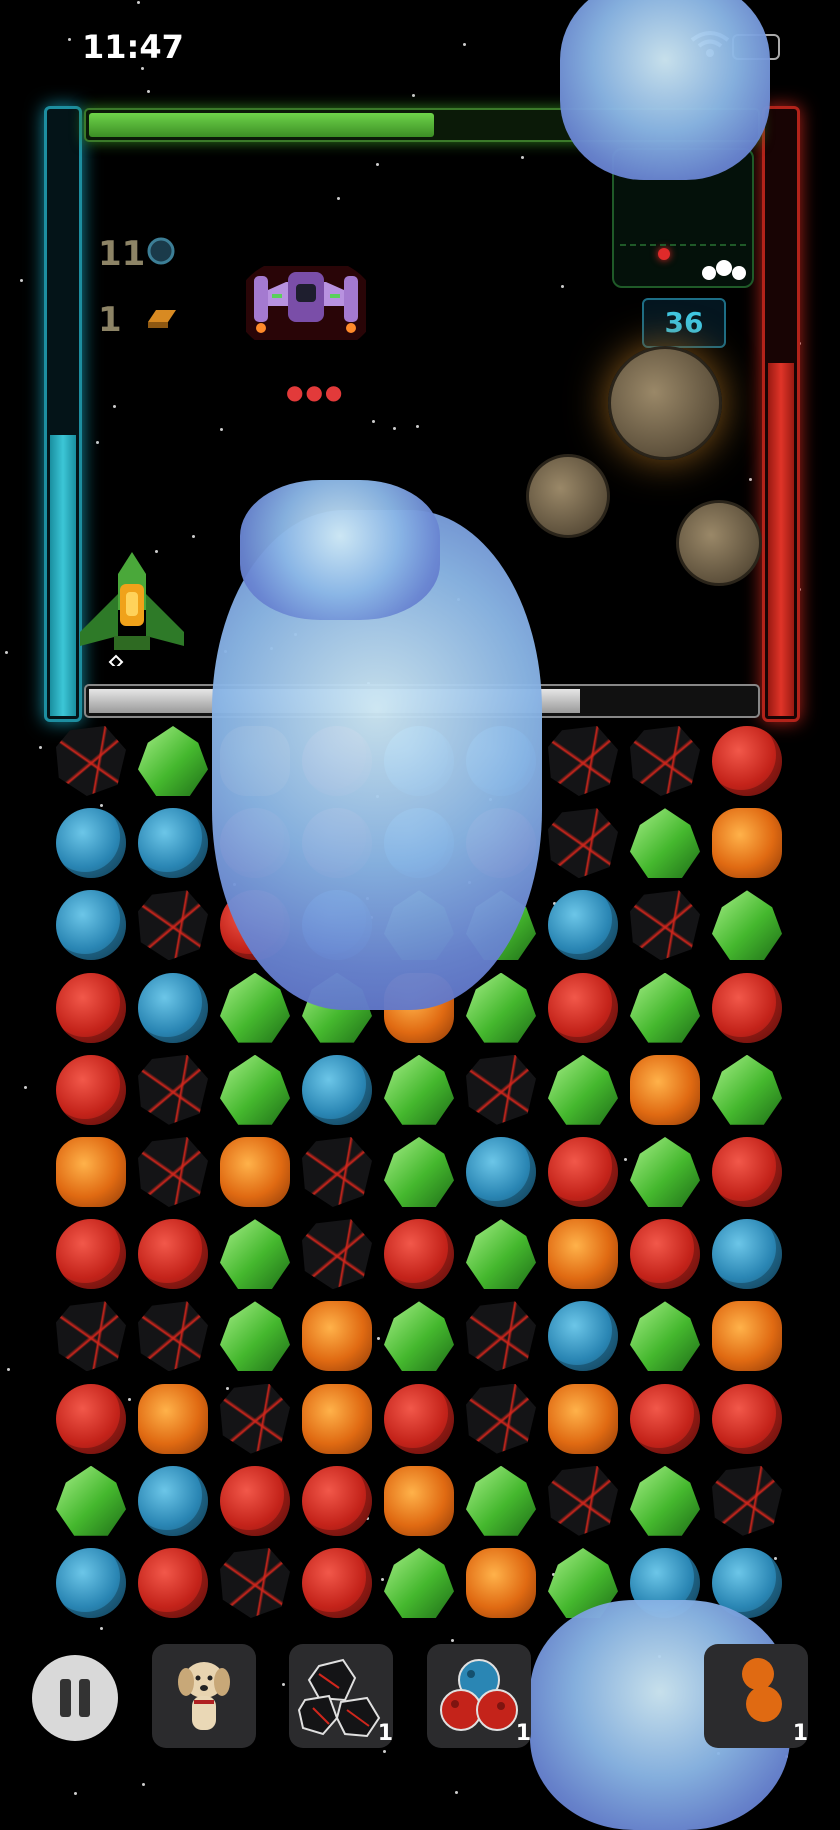 This screenshot has width=840, height=1830. What do you see at coordinates (315, 392) in the screenshot?
I see `enemy-charge-indicator: ●●●` at bounding box center [315, 392].